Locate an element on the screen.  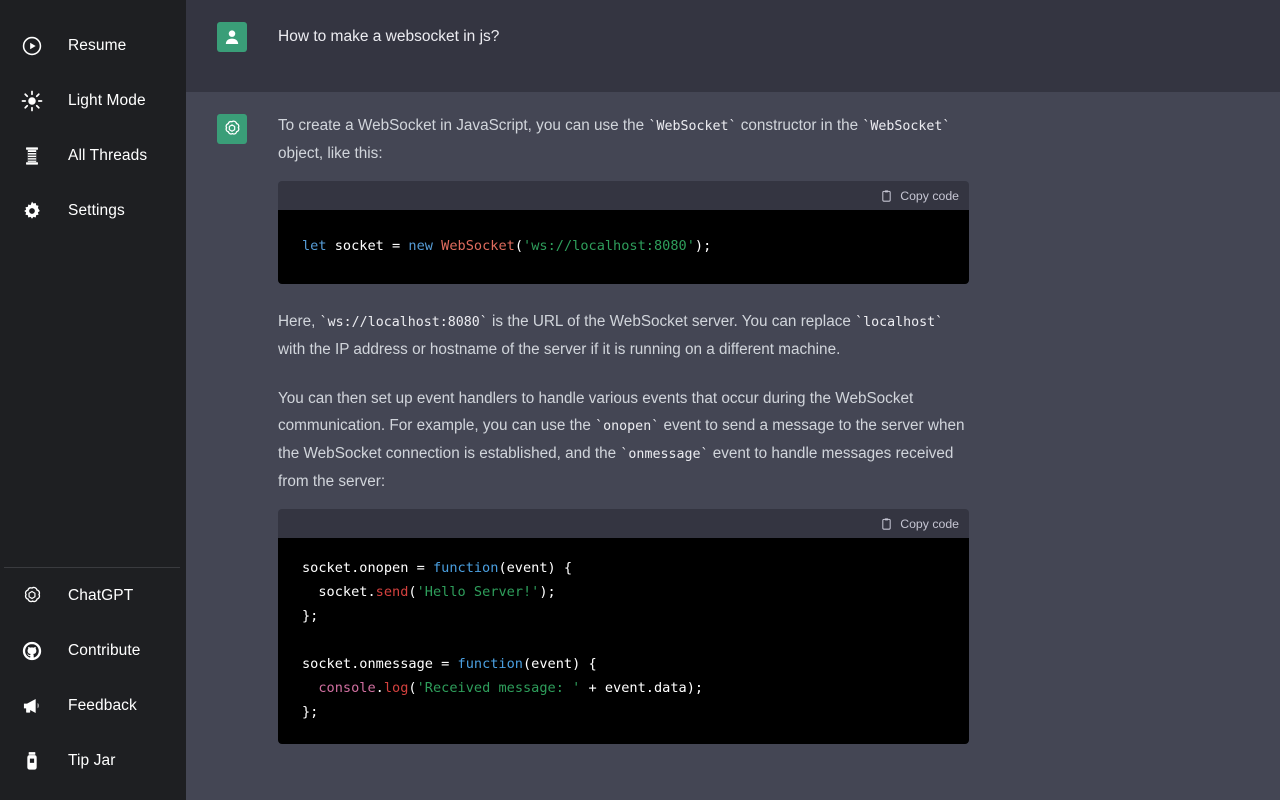
code-token: socket.onopen is located at coordinates (359, 568).